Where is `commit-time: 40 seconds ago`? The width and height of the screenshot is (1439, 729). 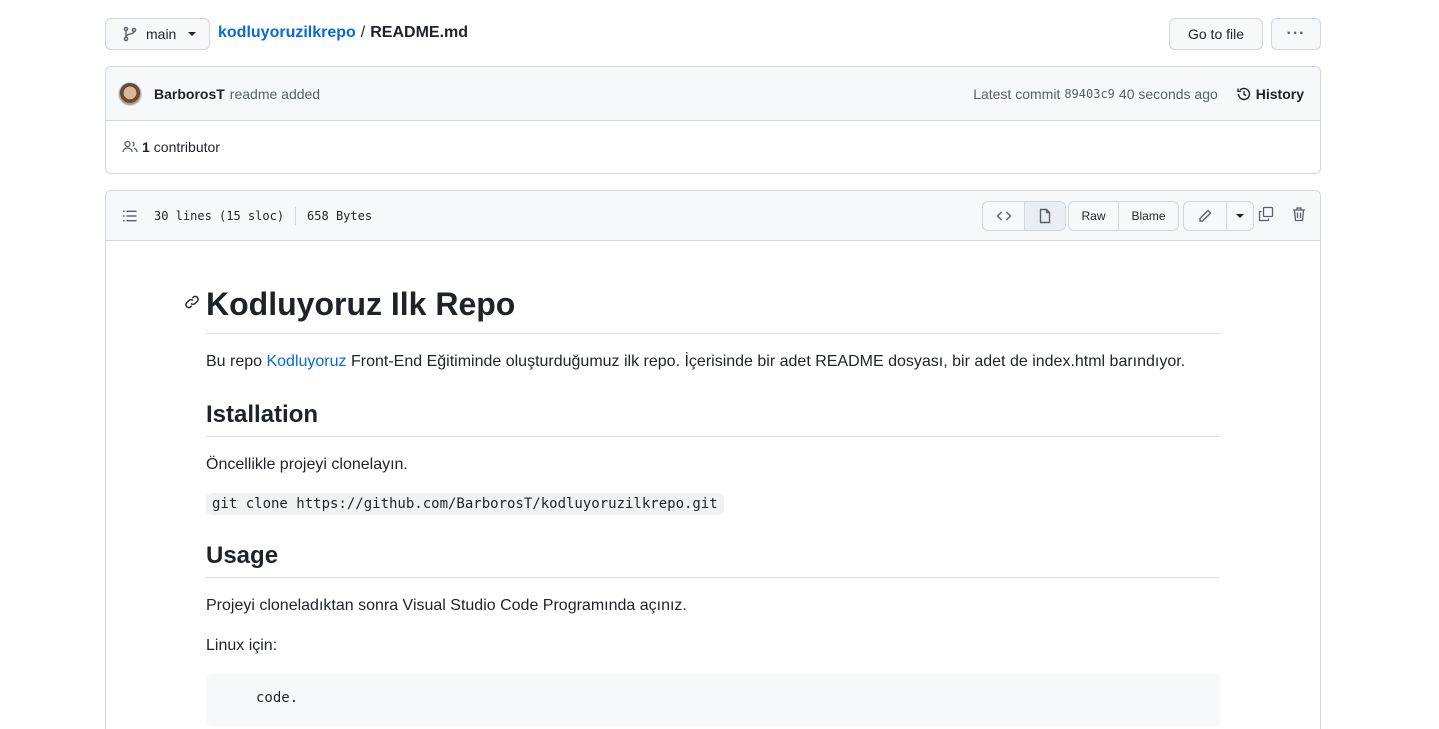
commit-time: 40 seconds ago is located at coordinates (1168, 93).